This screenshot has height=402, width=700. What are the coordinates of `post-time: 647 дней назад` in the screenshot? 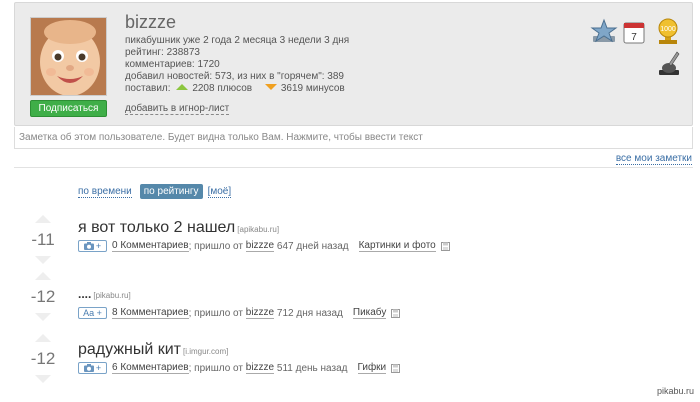 It's located at (312, 246).